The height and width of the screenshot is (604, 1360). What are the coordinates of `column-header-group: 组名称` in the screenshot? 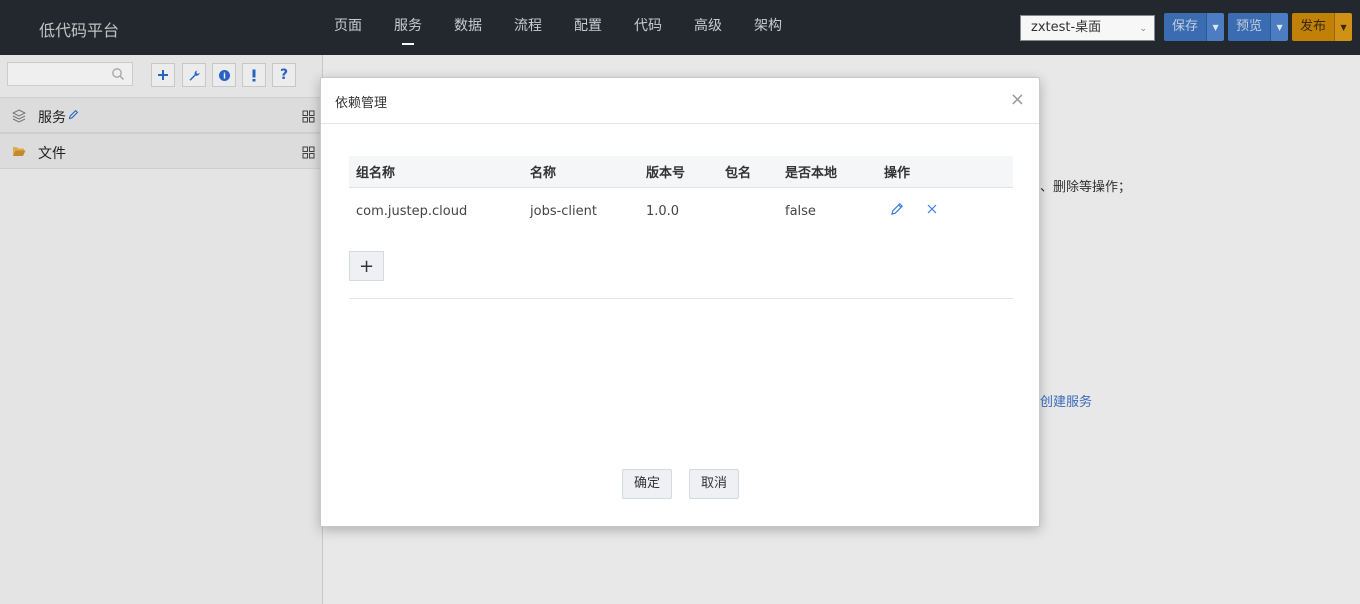 It's located at (436, 172).